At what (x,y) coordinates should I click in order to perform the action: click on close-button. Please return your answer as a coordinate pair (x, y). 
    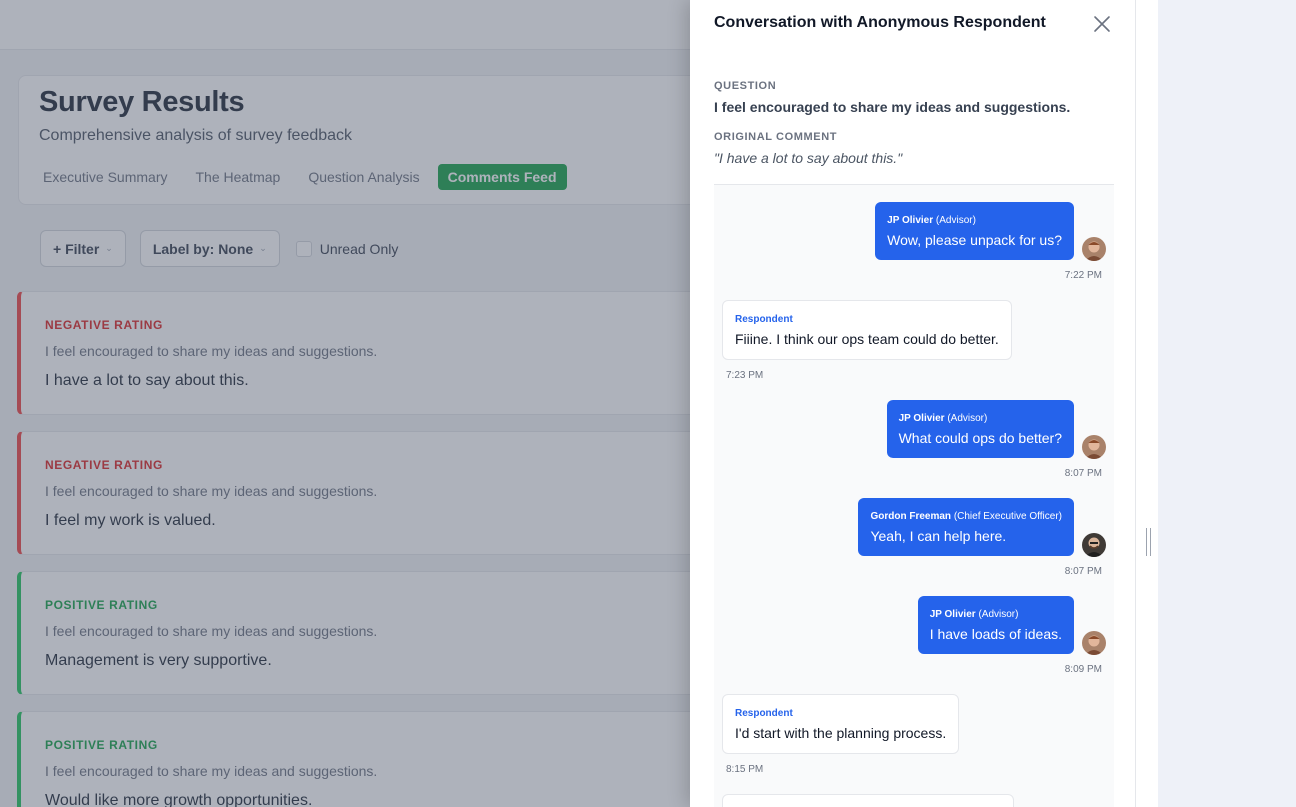
    Looking at the image, I should click on (1102, 24).